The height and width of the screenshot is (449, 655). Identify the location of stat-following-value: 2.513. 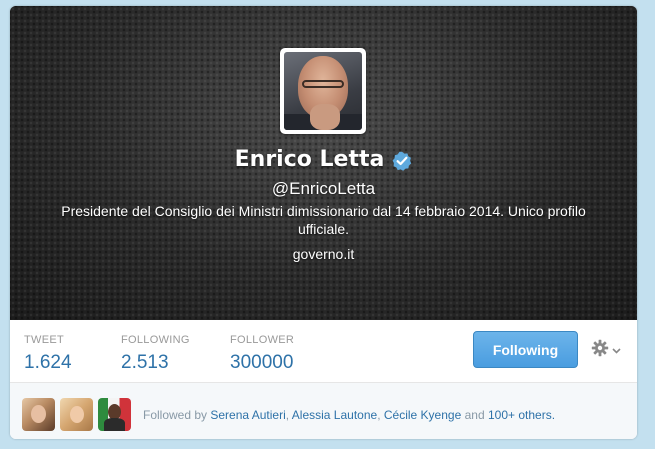
(145, 362).